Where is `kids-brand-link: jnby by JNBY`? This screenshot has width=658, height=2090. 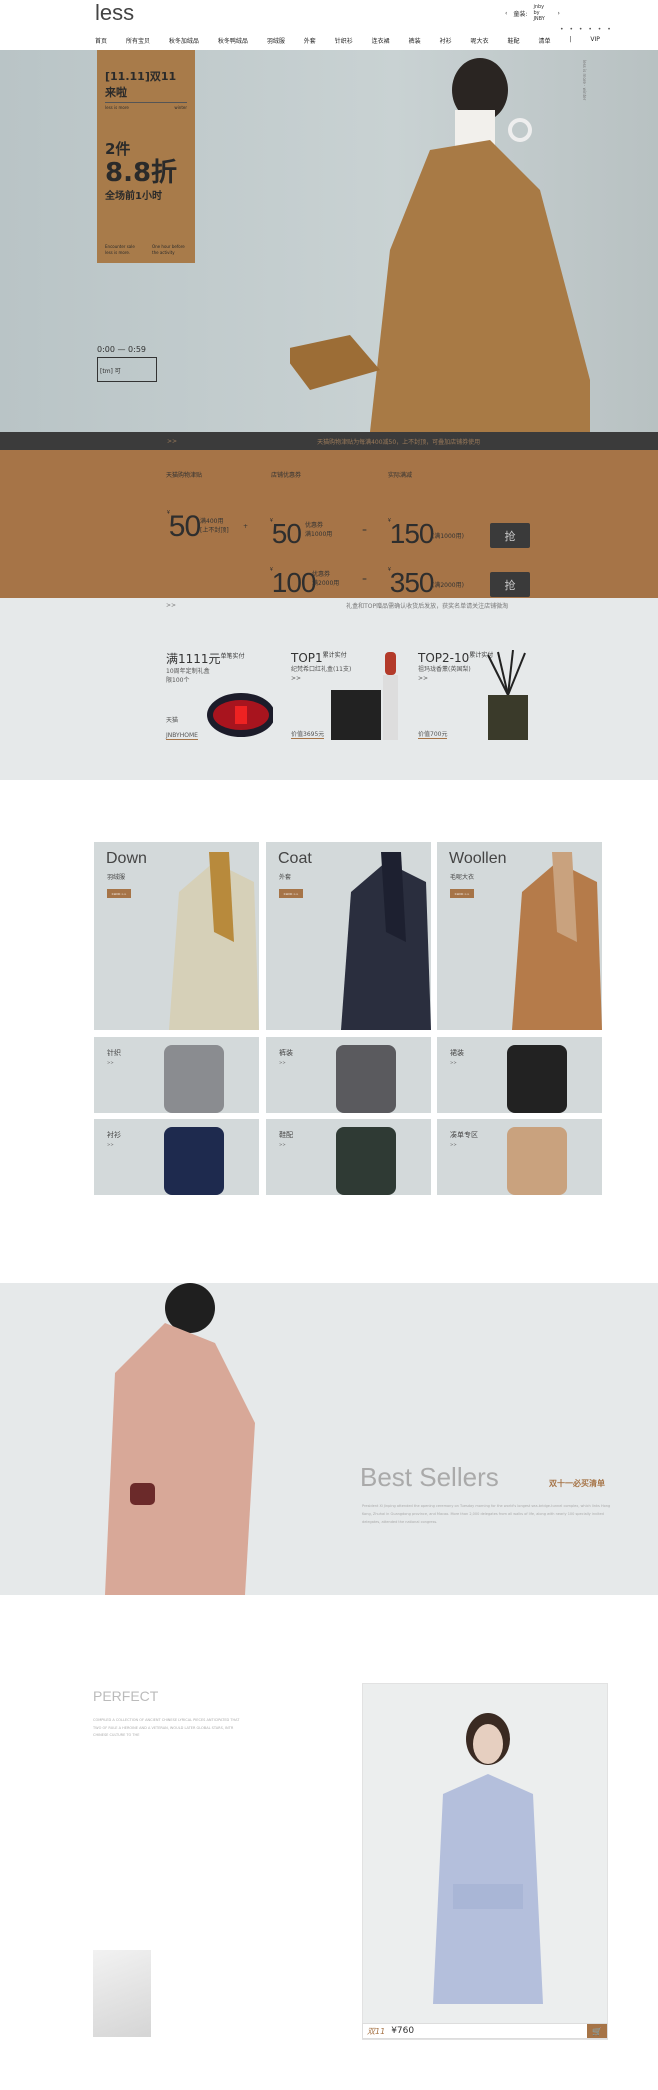 kids-brand-link: jnby by JNBY is located at coordinates (542, 13).